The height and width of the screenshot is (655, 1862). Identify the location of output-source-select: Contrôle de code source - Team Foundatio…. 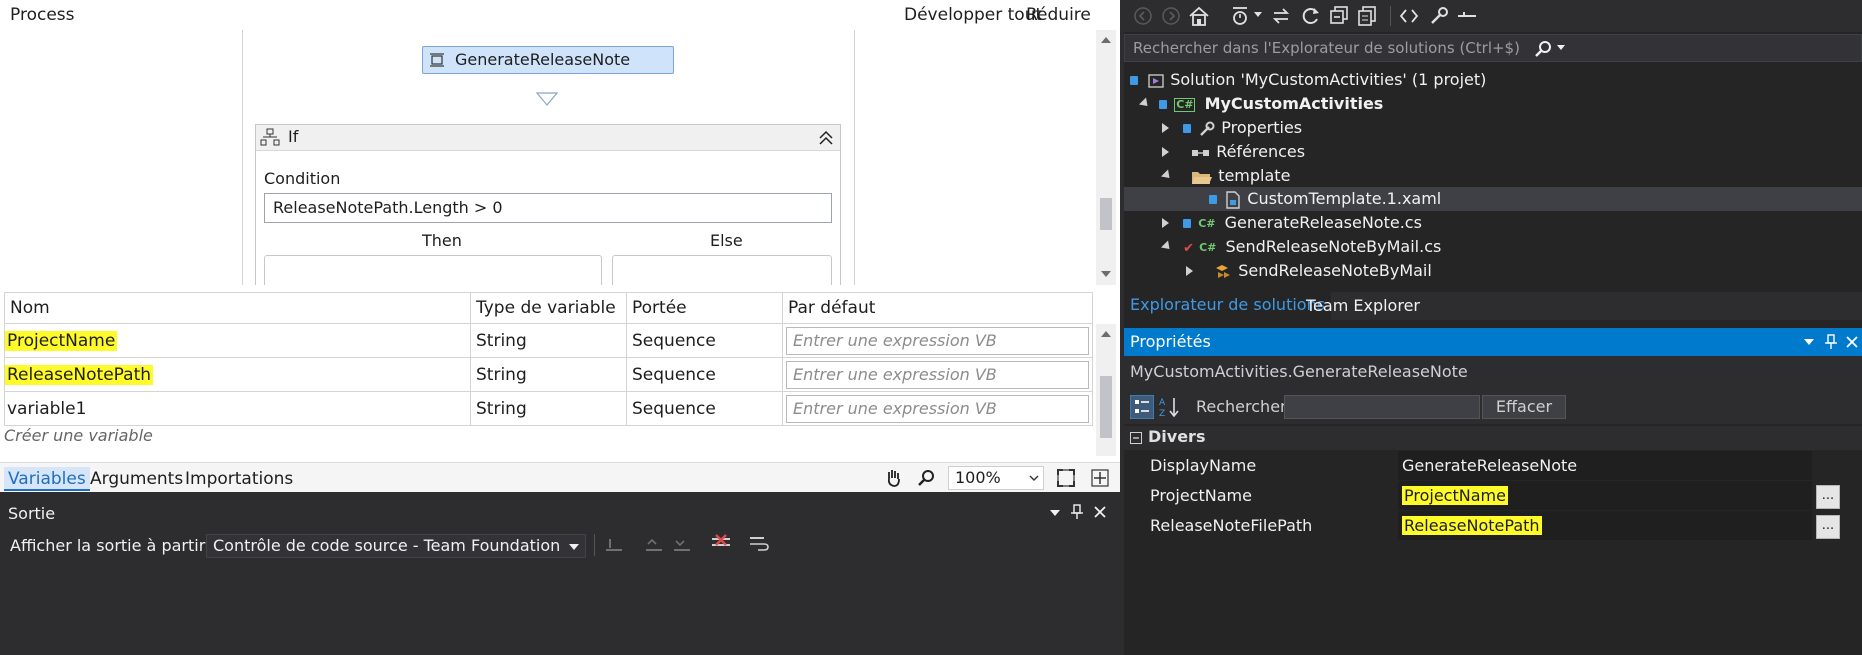
(396, 546).